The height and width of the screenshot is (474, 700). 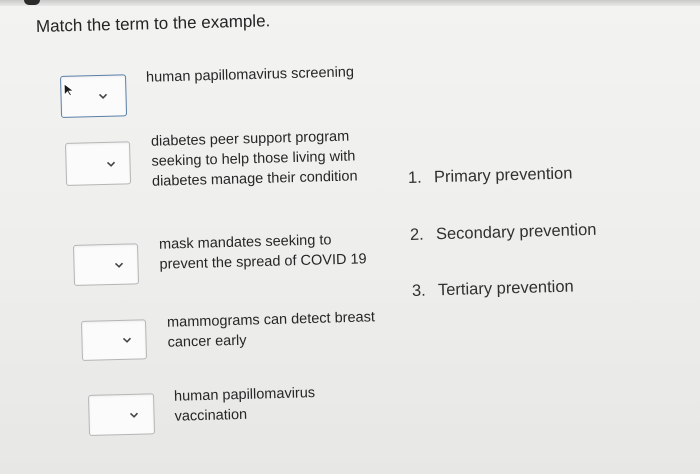 I want to click on answer-option-2: 2. Secondary prevention, so click(x=503, y=233).